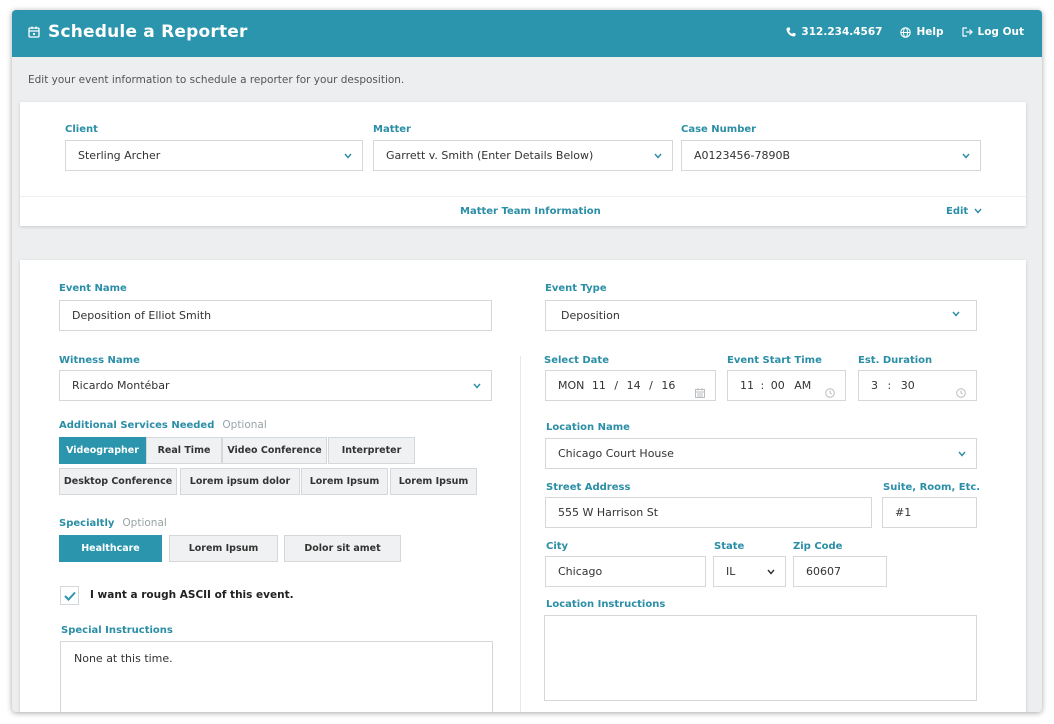  I want to click on logout-link: Log Out, so click(993, 32).